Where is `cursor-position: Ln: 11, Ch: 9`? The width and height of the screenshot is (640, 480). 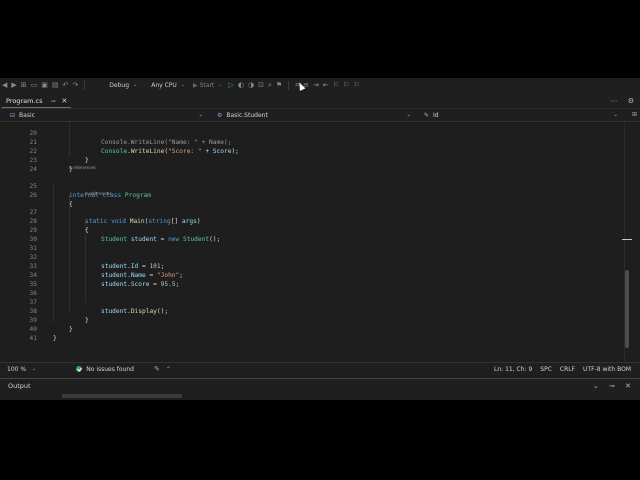 cursor-position: Ln: 11, Ch: 9 is located at coordinates (513, 369).